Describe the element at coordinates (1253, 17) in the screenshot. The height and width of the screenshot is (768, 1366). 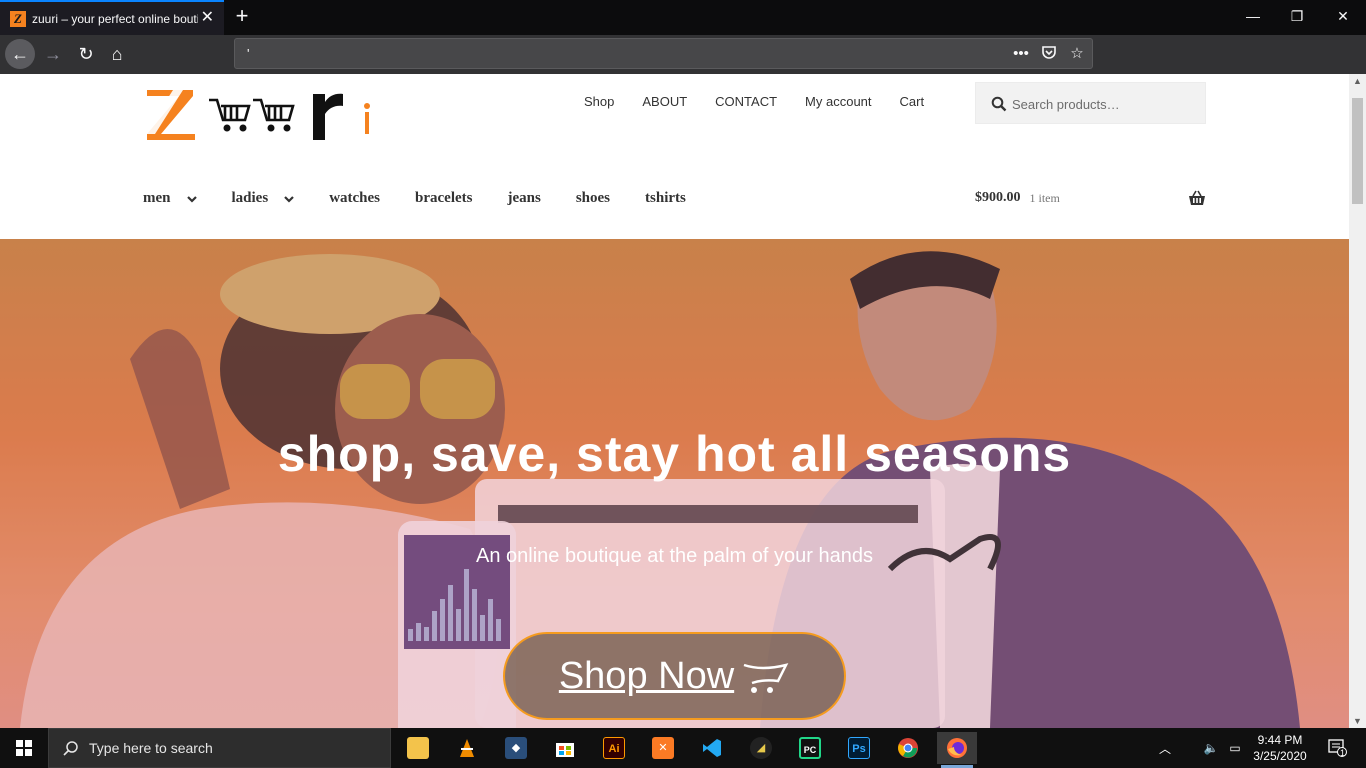
I see `minimize-button: —` at that location.